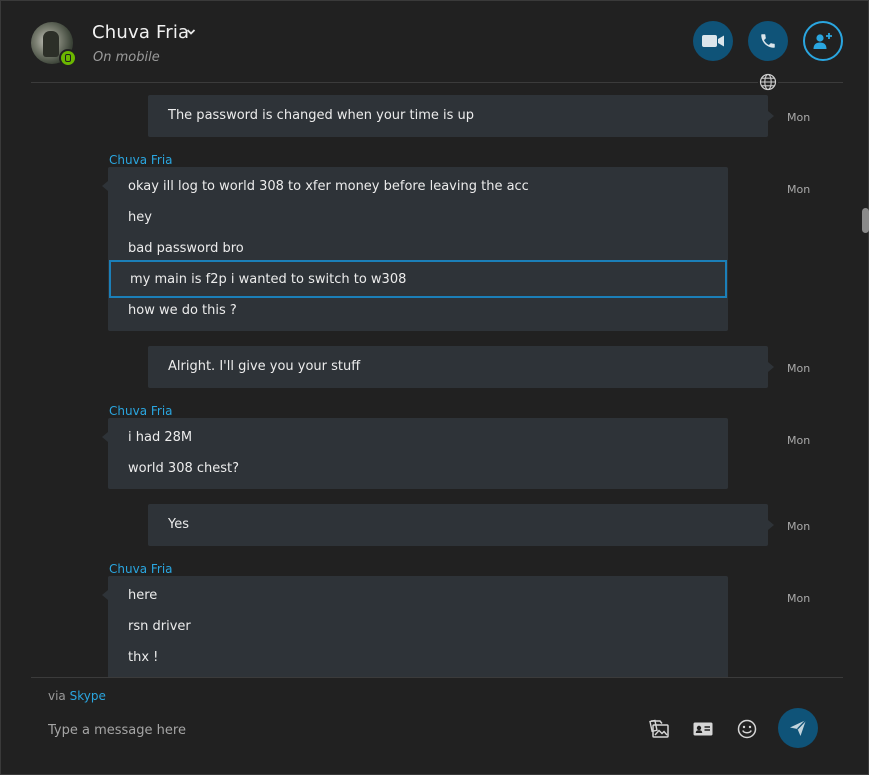 The image size is (869, 775). I want to click on audio-call-button, so click(768, 41).